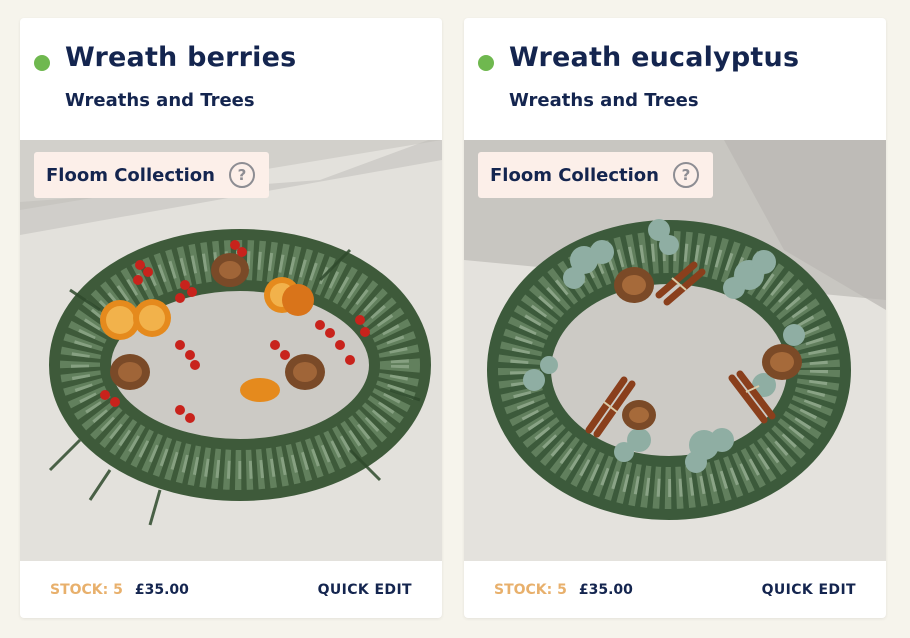 Image resolution: width=910 pixels, height=638 pixels. I want to click on product-title: Wreath berries, so click(180, 57).